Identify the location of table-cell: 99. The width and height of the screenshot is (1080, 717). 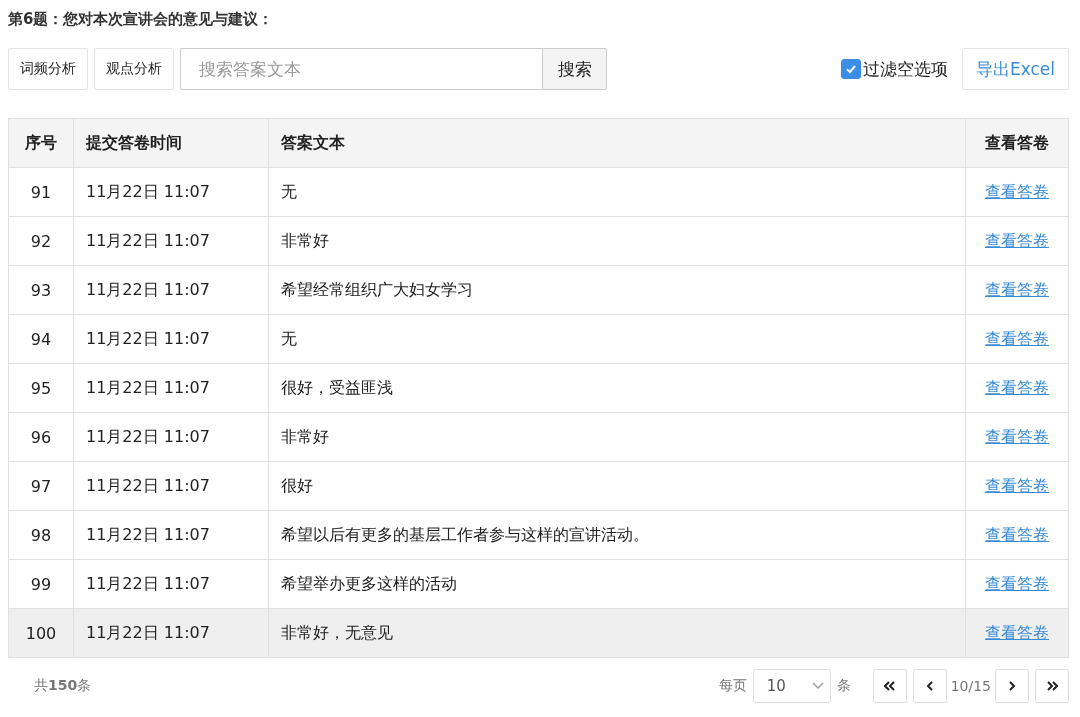
(41, 584).